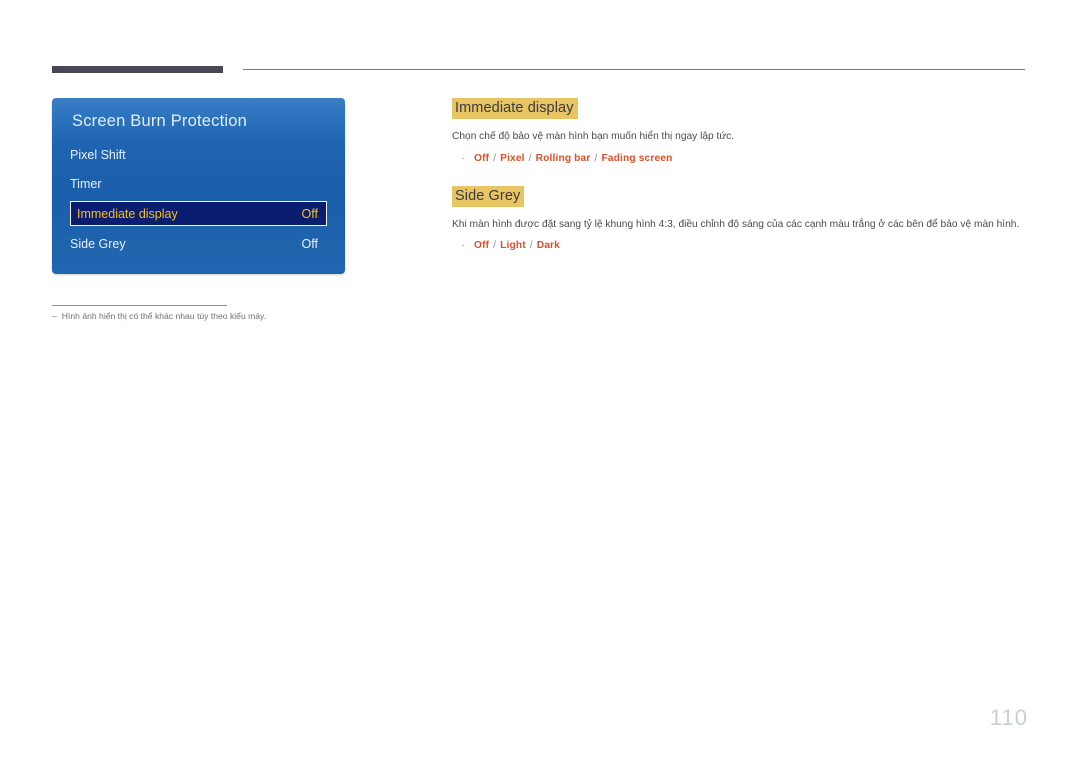 The image size is (1080, 763). What do you see at coordinates (137, 69) in the screenshot?
I see `header-bar-accent` at bounding box center [137, 69].